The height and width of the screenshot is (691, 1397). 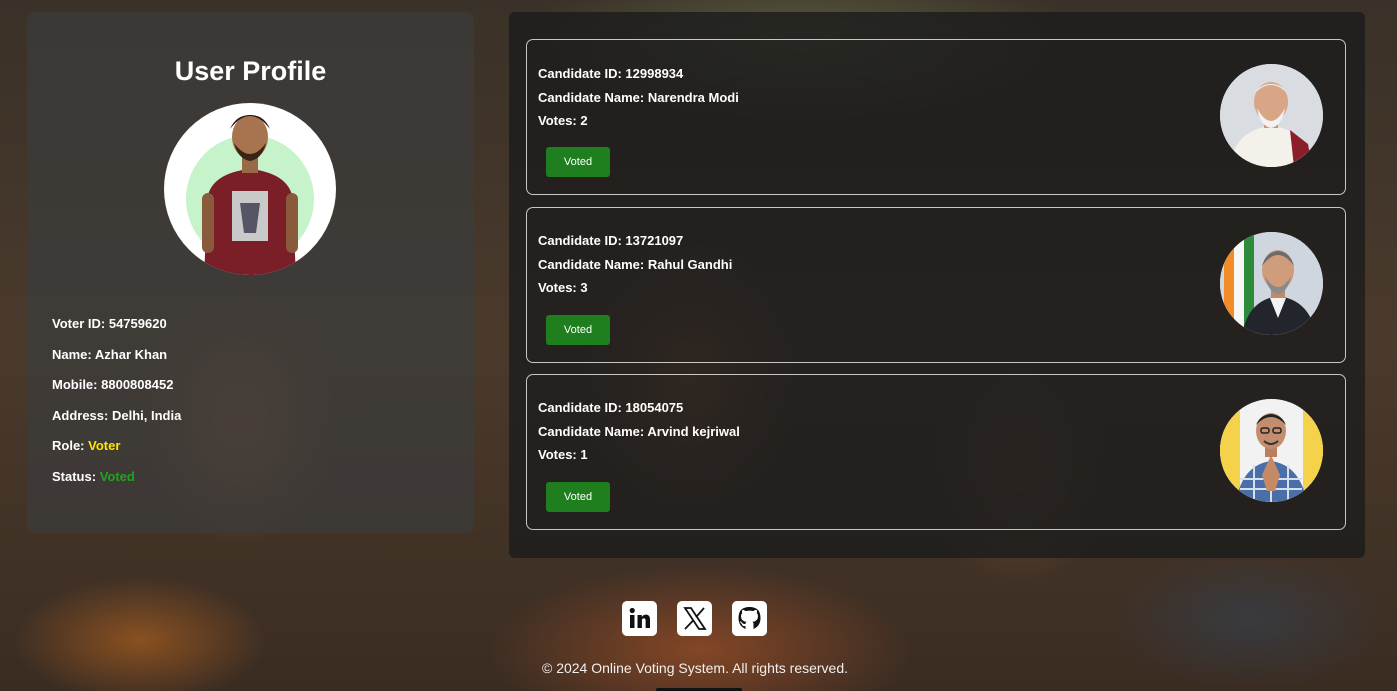 I want to click on candidate-name: Candidate Name: Arvind kejriwal, so click(x=639, y=432).